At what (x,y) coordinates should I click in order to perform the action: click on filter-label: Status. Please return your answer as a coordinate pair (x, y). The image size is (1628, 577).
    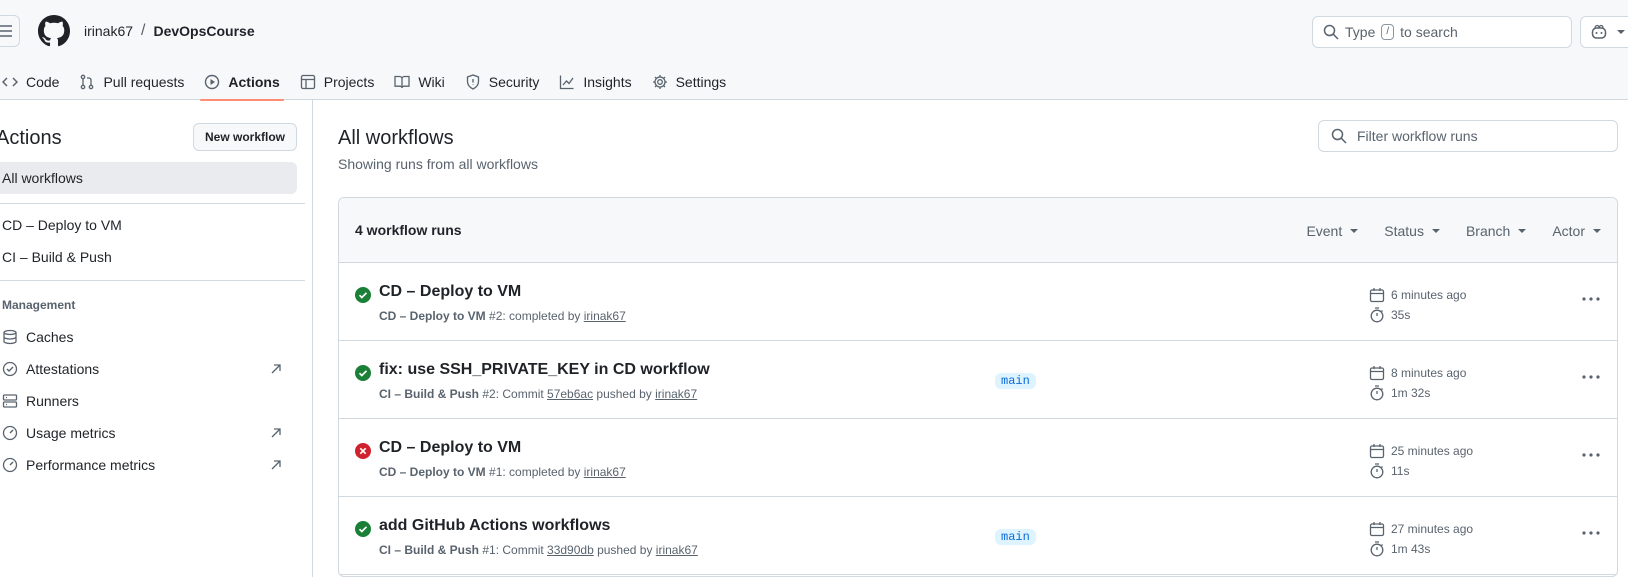
    Looking at the image, I should click on (1404, 230).